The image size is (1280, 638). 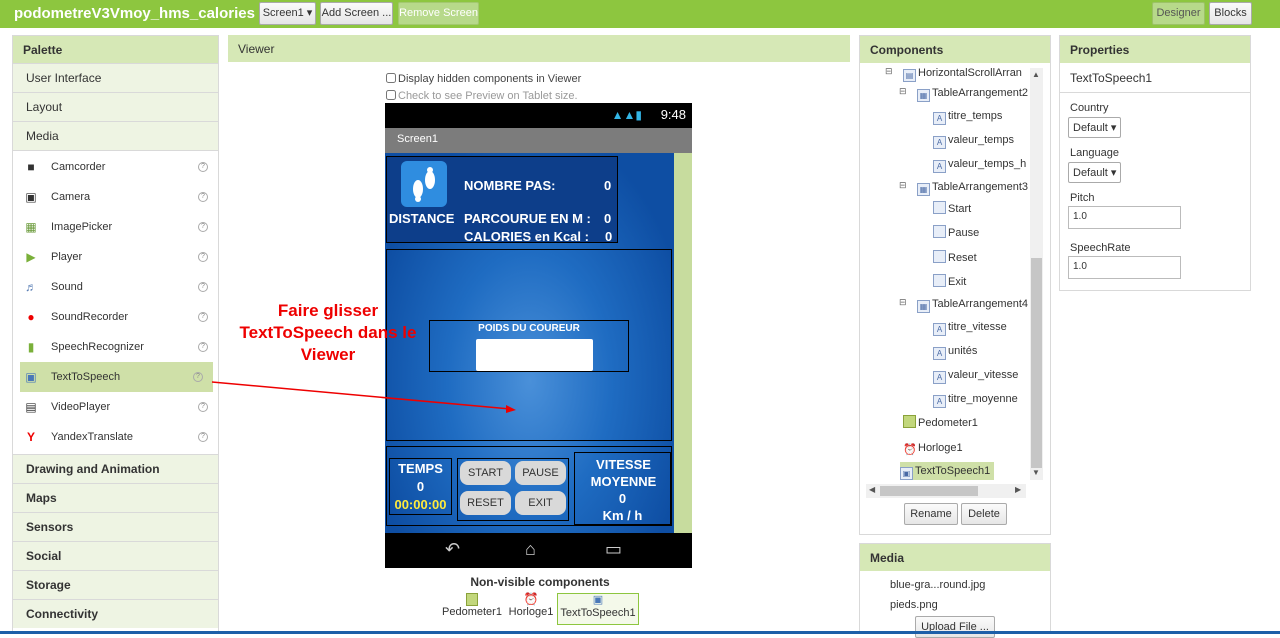 What do you see at coordinates (1089, 108) in the screenshot?
I see `country-label: Country` at bounding box center [1089, 108].